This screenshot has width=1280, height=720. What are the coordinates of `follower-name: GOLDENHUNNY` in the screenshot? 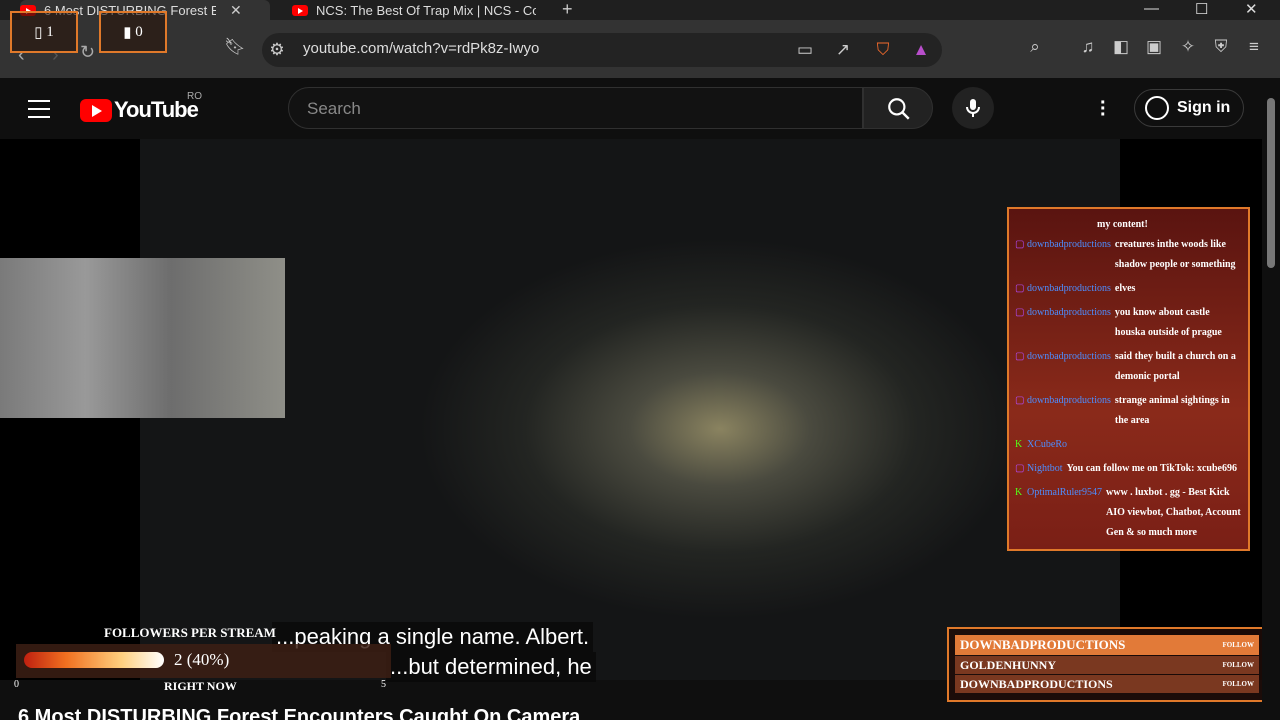 It's located at (1008, 664).